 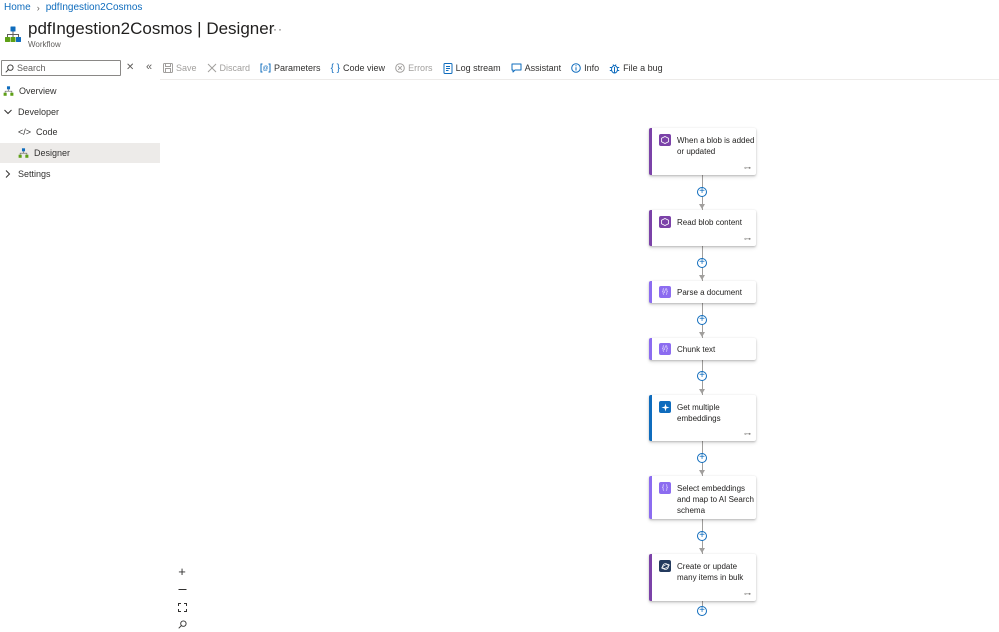 I want to click on openai-icon, so click(x=665, y=407).